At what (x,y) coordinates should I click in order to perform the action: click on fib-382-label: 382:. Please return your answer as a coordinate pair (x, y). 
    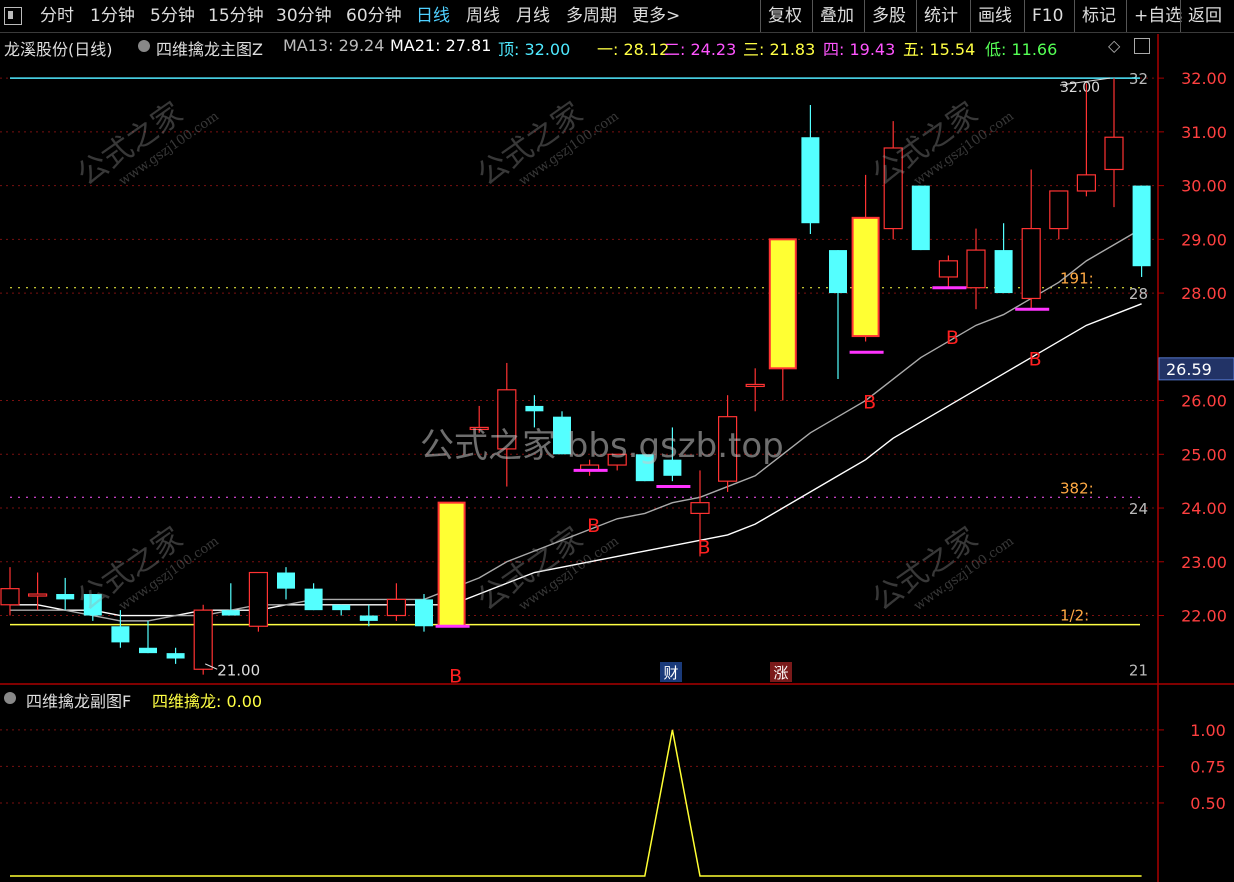
    Looking at the image, I should click on (1077, 488).